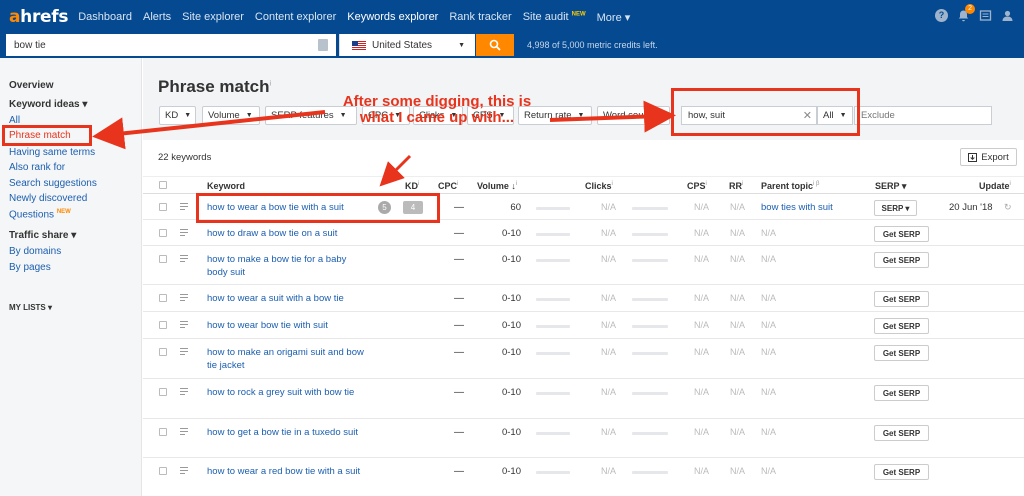 This screenshot has width=1024, height=496. Describe the element at coordinates (171, 45) in the screenshot. I see `keyword-search-input` at that location.